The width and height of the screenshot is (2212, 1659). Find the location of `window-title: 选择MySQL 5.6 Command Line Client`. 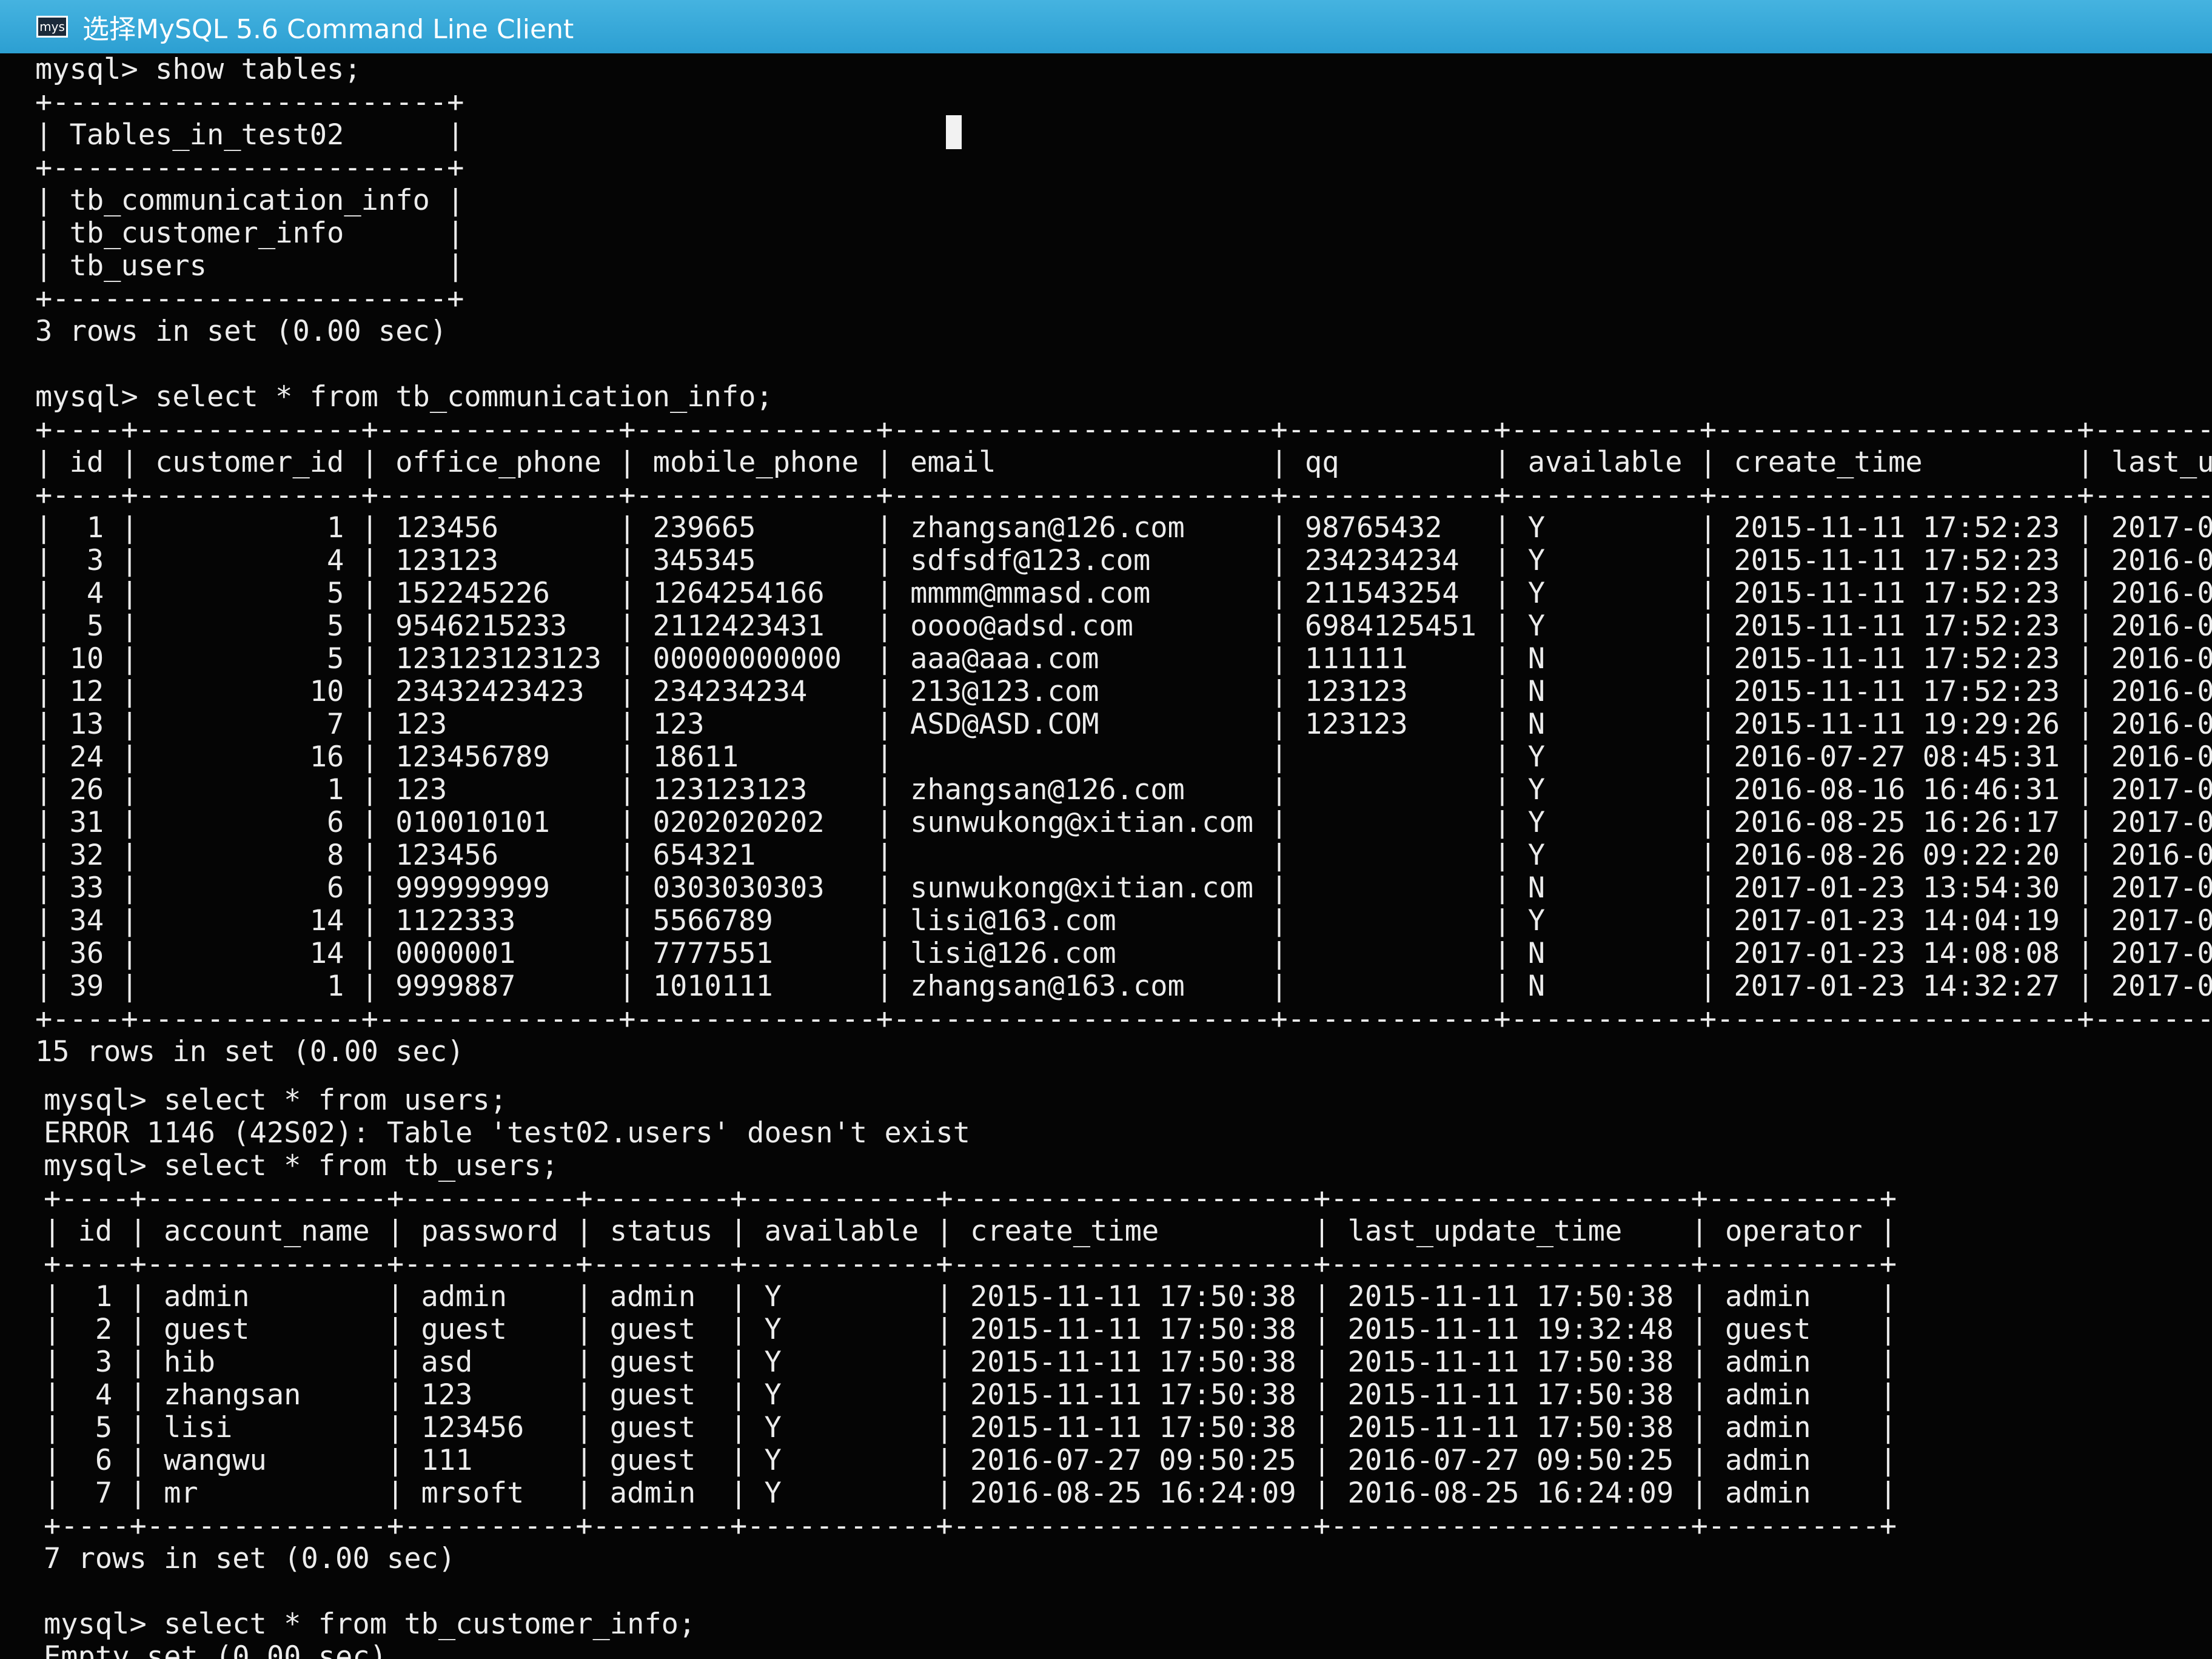

window-title: 选择MySQL 5.6 Command Line Client is located at coordinates (328, 30).